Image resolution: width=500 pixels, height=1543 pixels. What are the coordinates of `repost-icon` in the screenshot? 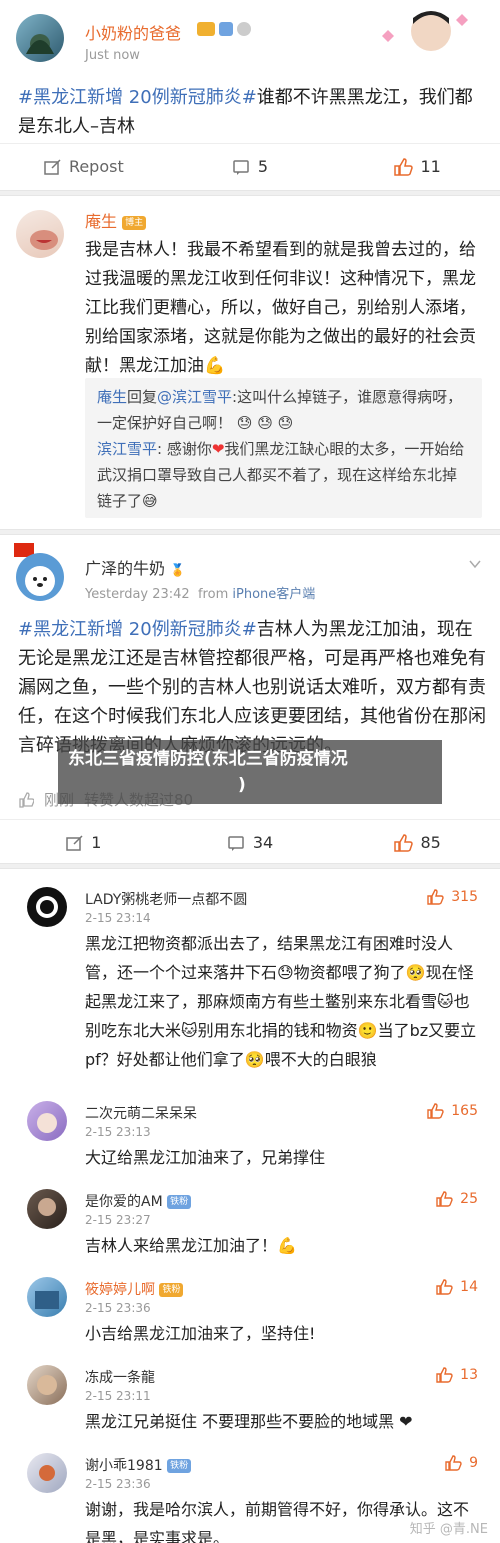 It's located at (74, 842).